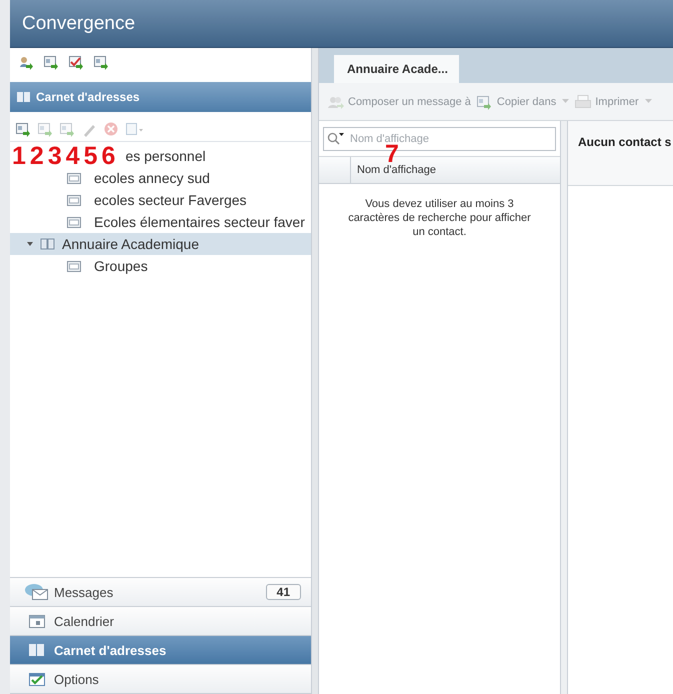 This screenshot has width=673, height=694. Describe the element at coordinates (79, 23) in the screenshot. I see `app-title: Convergence` at that location.